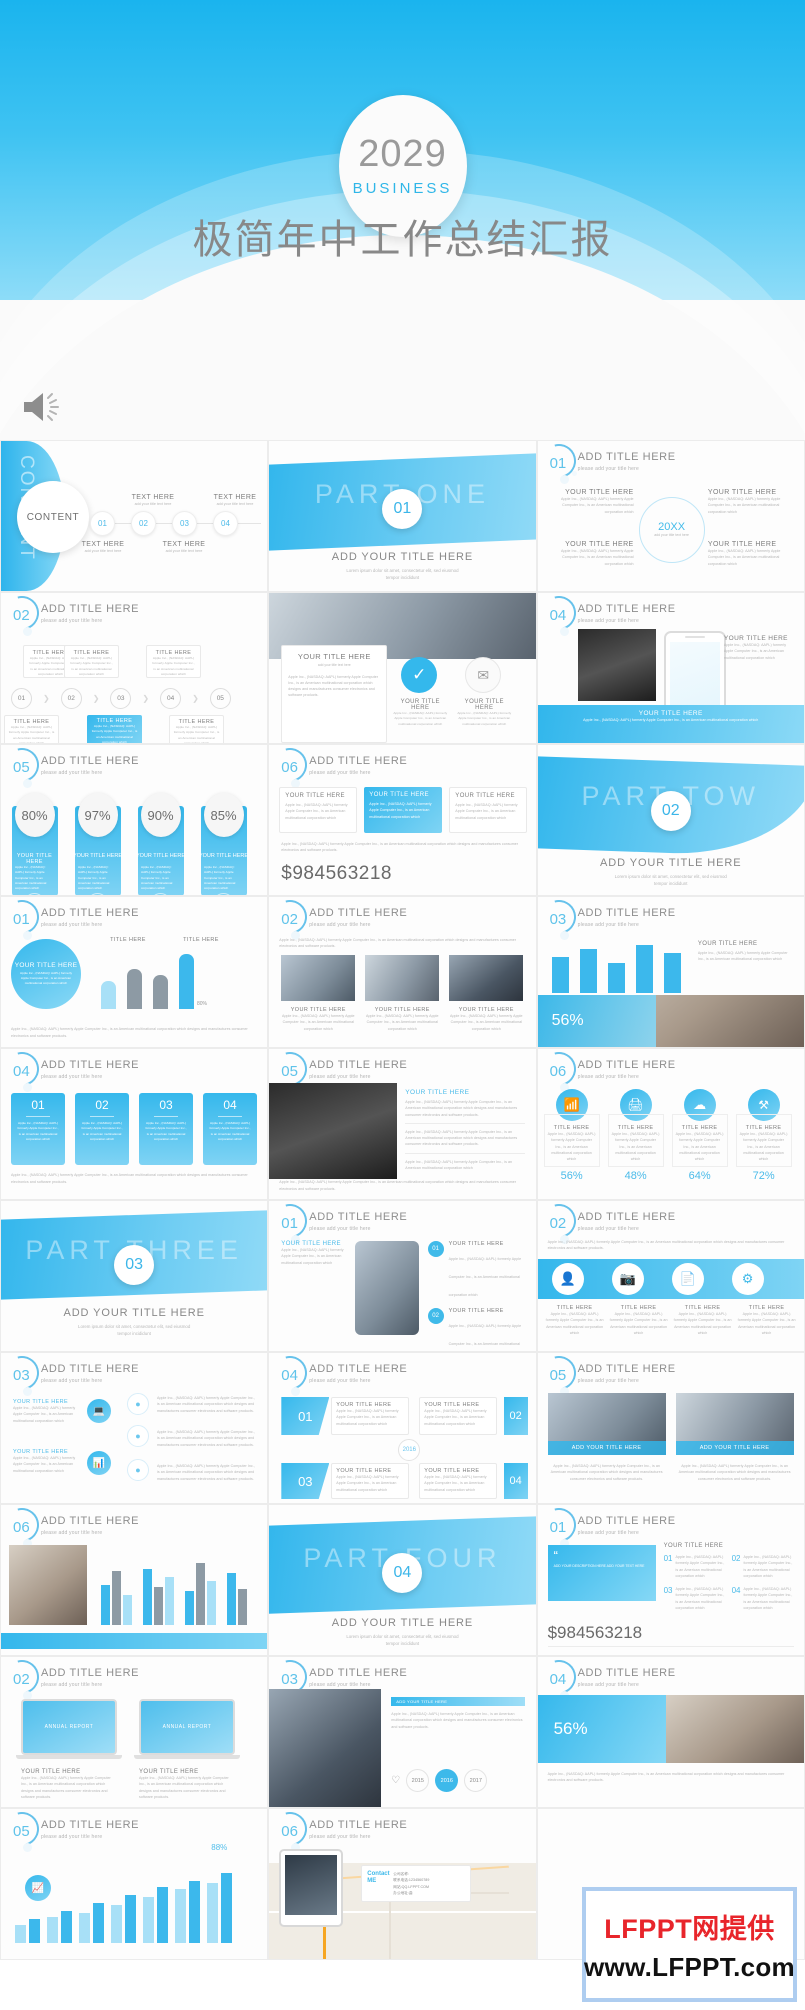 Image resolution: width=805 pixels, height=2010 pixels. Describe the element at coordinates (171, 698) in the screenshot. I see `step-4: 04` at that location.